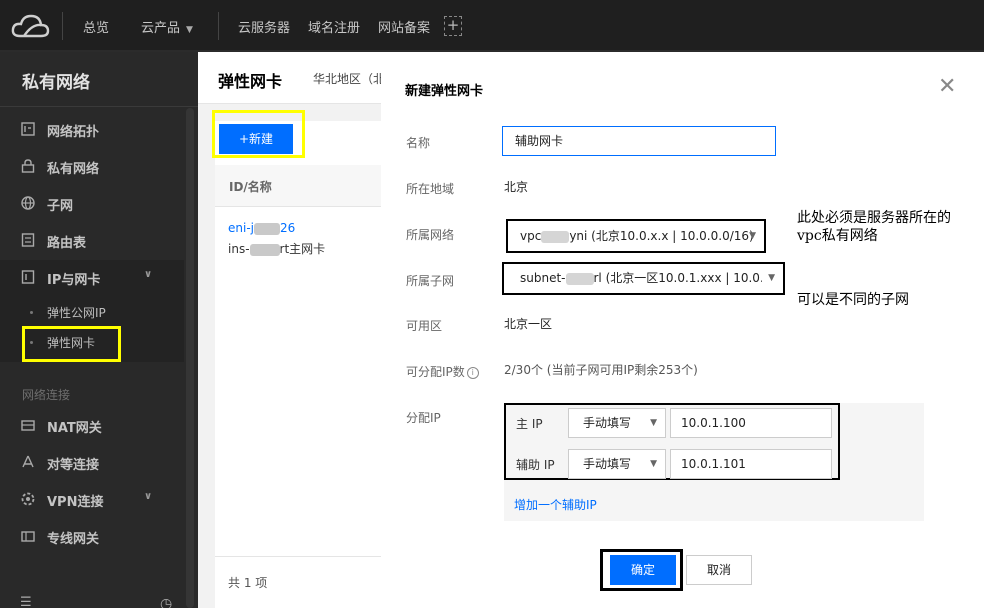 This screenshot has height=608, width=984. I want to click on top-bar: 总览 云产品 ▼ 云服务器 域名注册 网站备案 +, so click(492, 26).